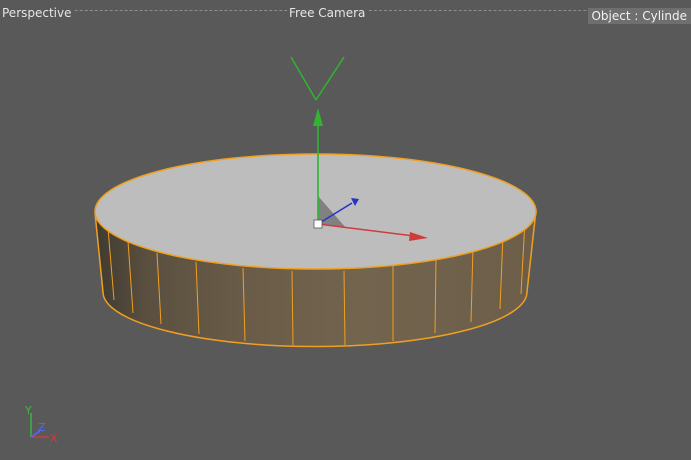 This screenshot has width=691, height=460. I want to click on gizmo-y-arrow, so click(318, 117).